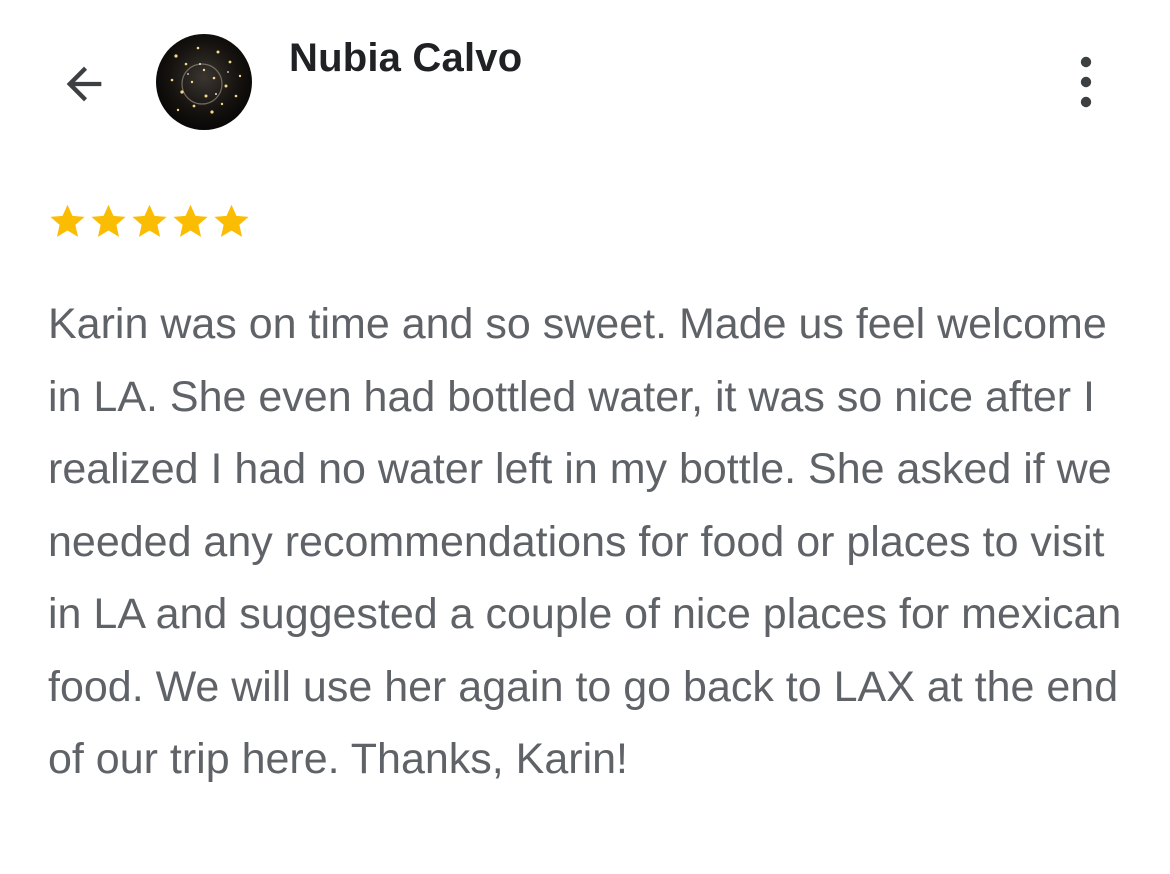 The height and width of the screenshot is (874, 1170). I want to click on avatar-image, so click(204, 82).